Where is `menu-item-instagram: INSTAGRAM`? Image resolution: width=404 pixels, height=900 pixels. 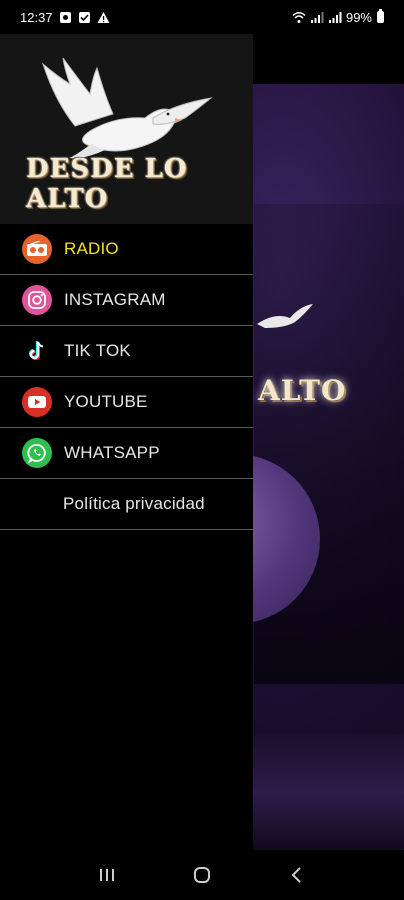
menu-item-instagram: INSTAGRAM is located at coordinates (126, 300).